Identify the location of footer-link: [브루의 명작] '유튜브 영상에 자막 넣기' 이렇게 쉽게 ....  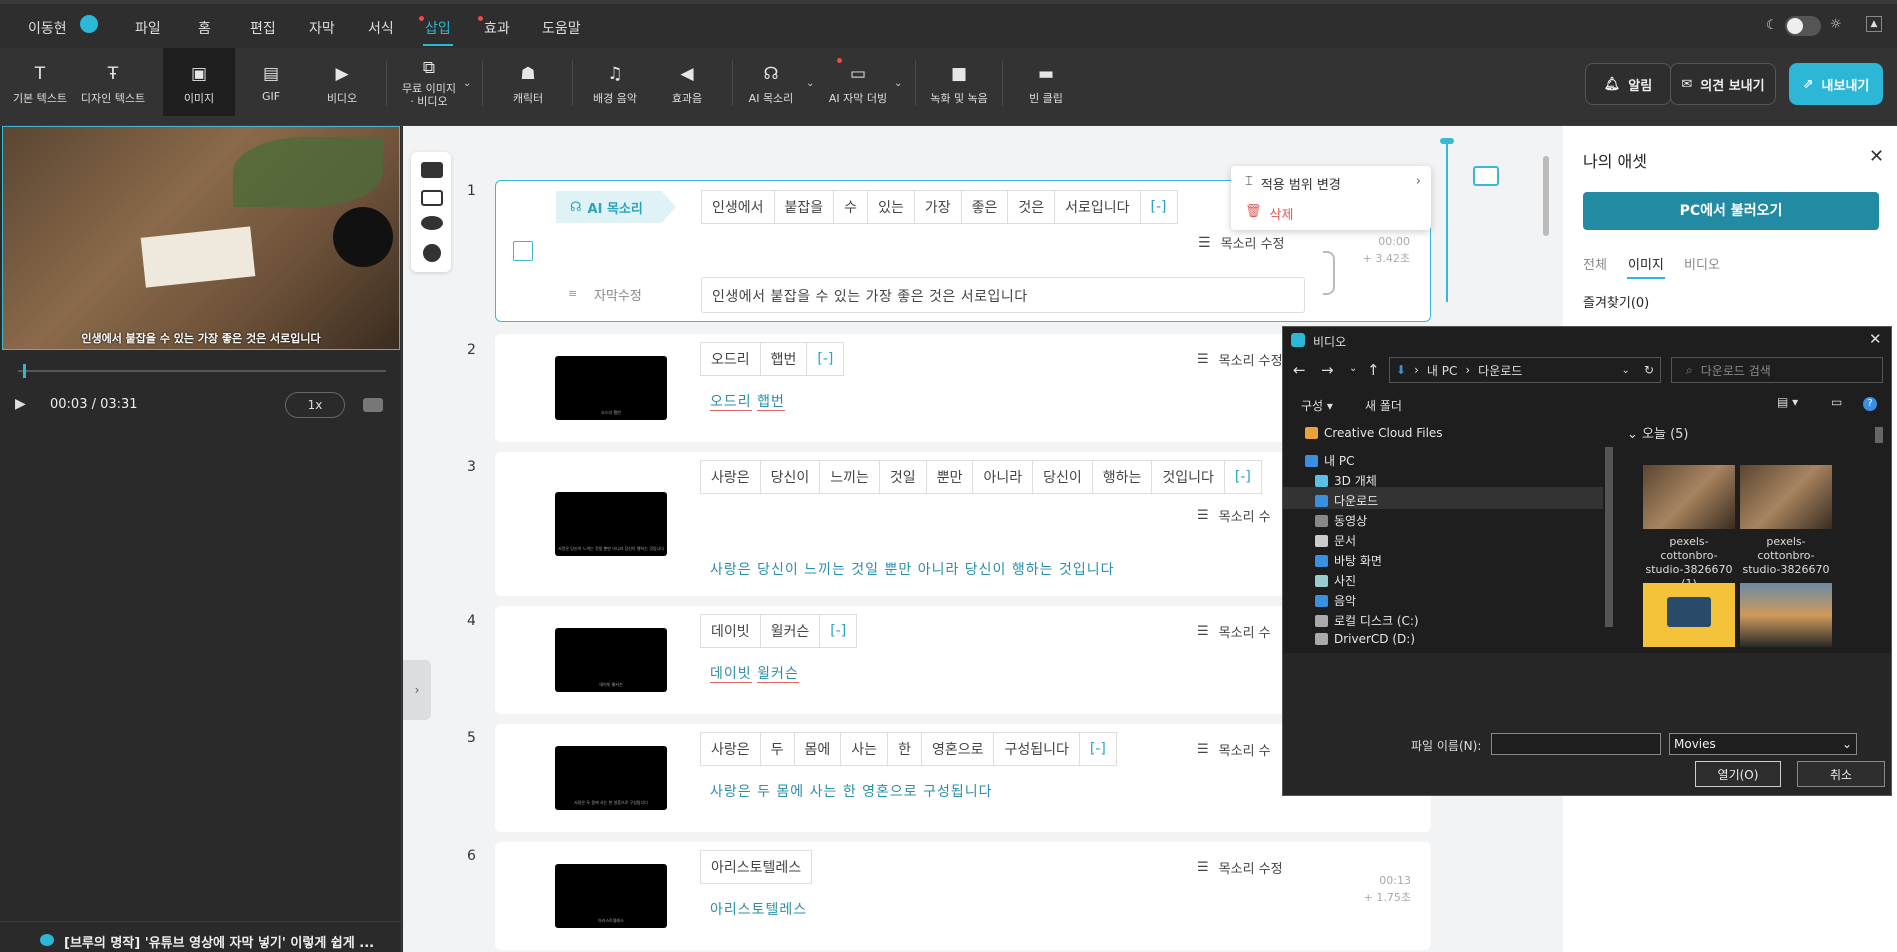
(219, 941).